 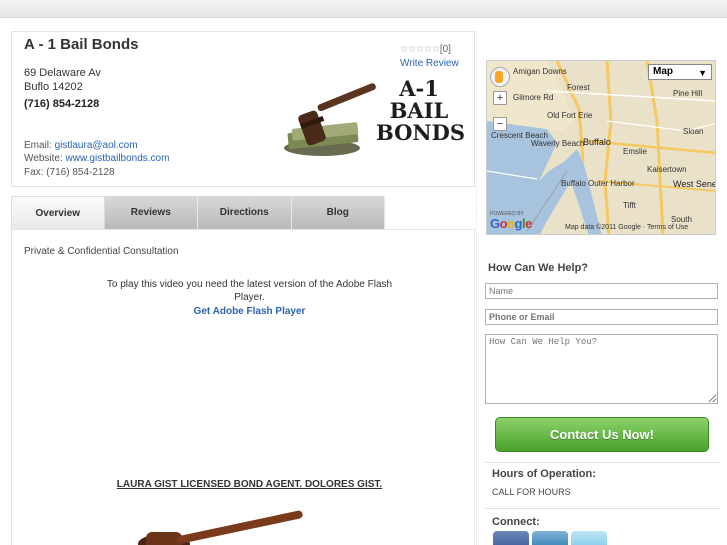 I want to click on hours-title: Hours of Operation:, so click(x=544, y=474).